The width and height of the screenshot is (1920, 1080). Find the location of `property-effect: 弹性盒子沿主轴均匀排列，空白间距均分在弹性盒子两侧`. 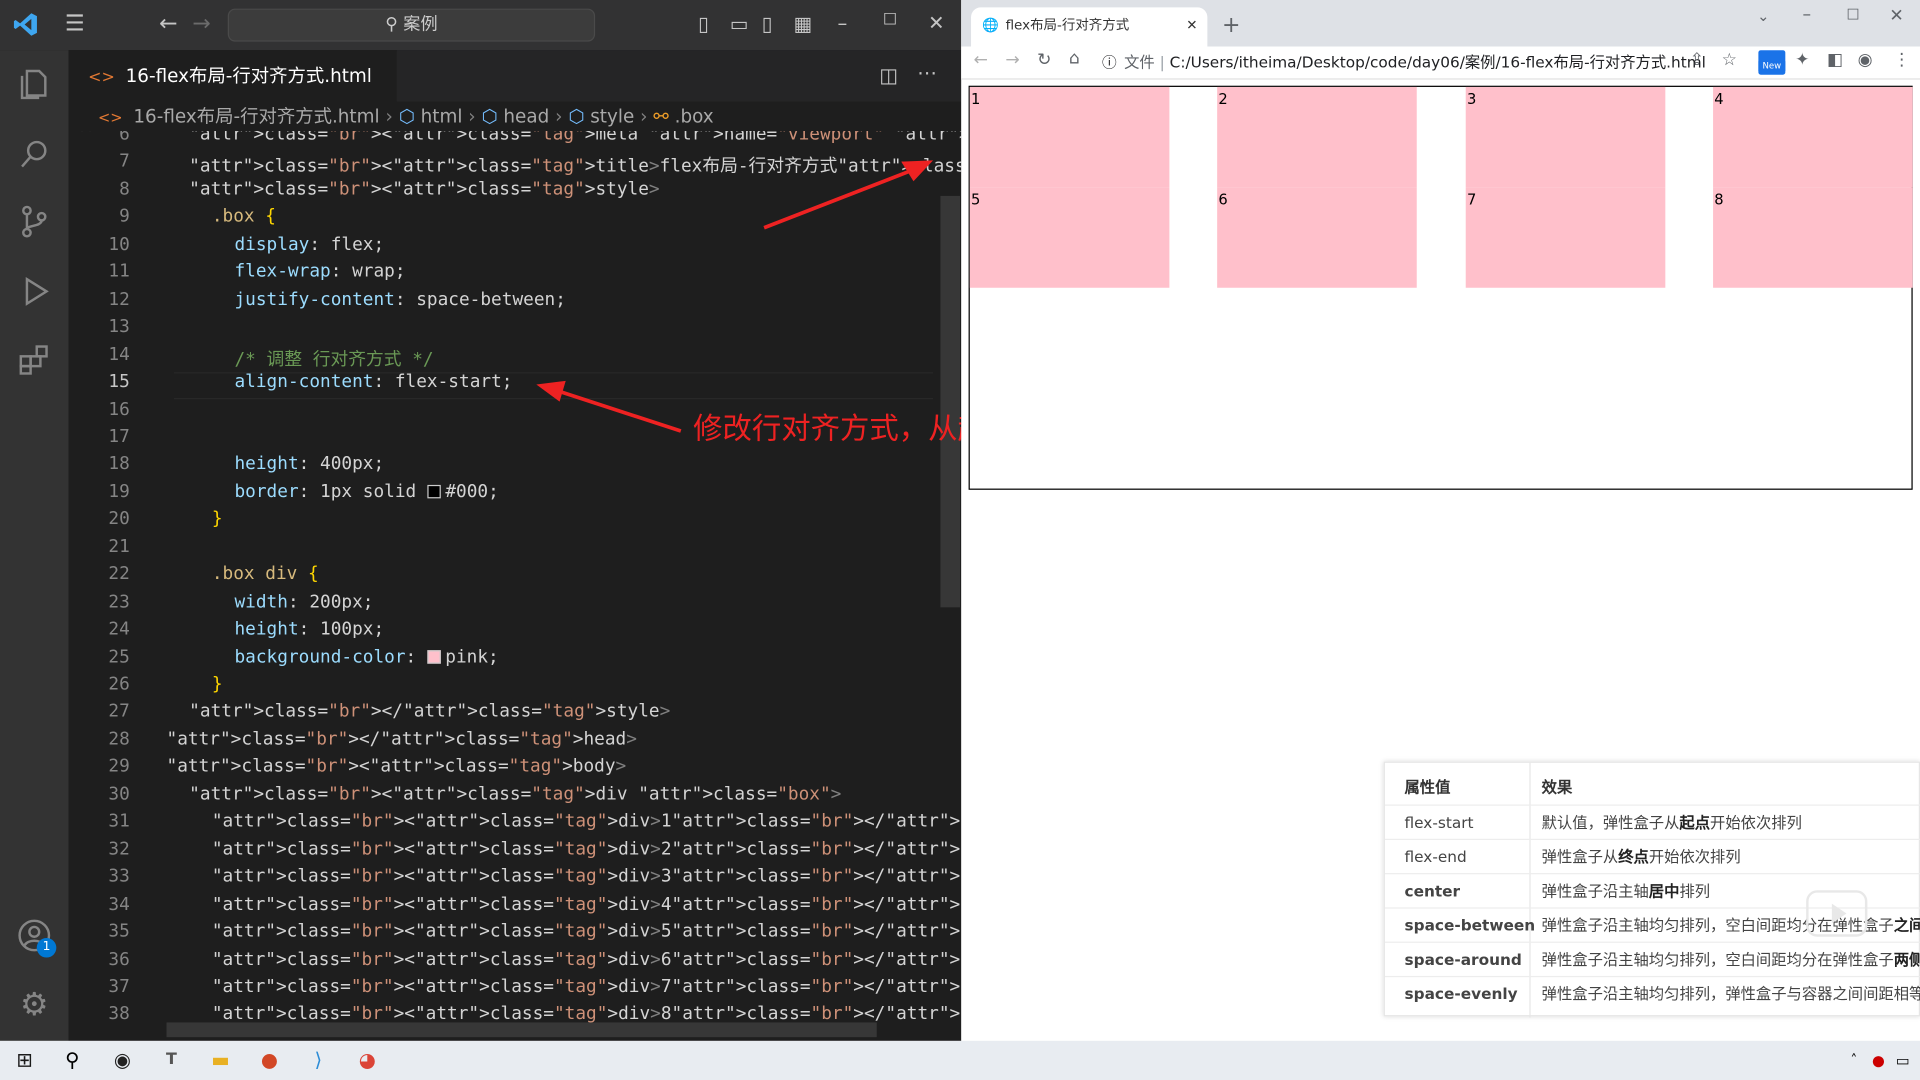

property-effect: 弹性盒子沿主轴均匀排列，空白间距均分在弹性盒子两侧 is located at coordinates (1730, 959).